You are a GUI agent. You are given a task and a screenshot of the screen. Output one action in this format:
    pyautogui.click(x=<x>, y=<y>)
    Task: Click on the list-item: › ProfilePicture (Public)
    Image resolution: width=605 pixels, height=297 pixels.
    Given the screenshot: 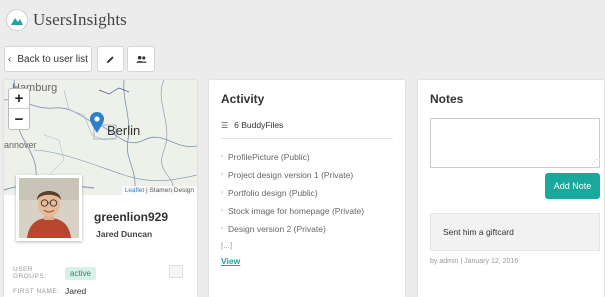 What is the action you would take?
    pyautogui.click(x=307, y=157)
    